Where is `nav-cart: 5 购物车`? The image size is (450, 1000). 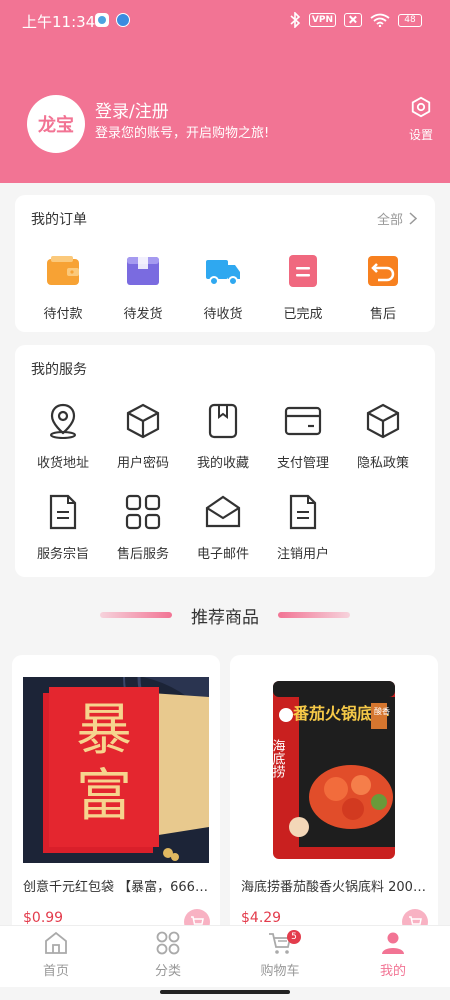
nav-cart: 5 购物车 is located at coordinates (280, 954).